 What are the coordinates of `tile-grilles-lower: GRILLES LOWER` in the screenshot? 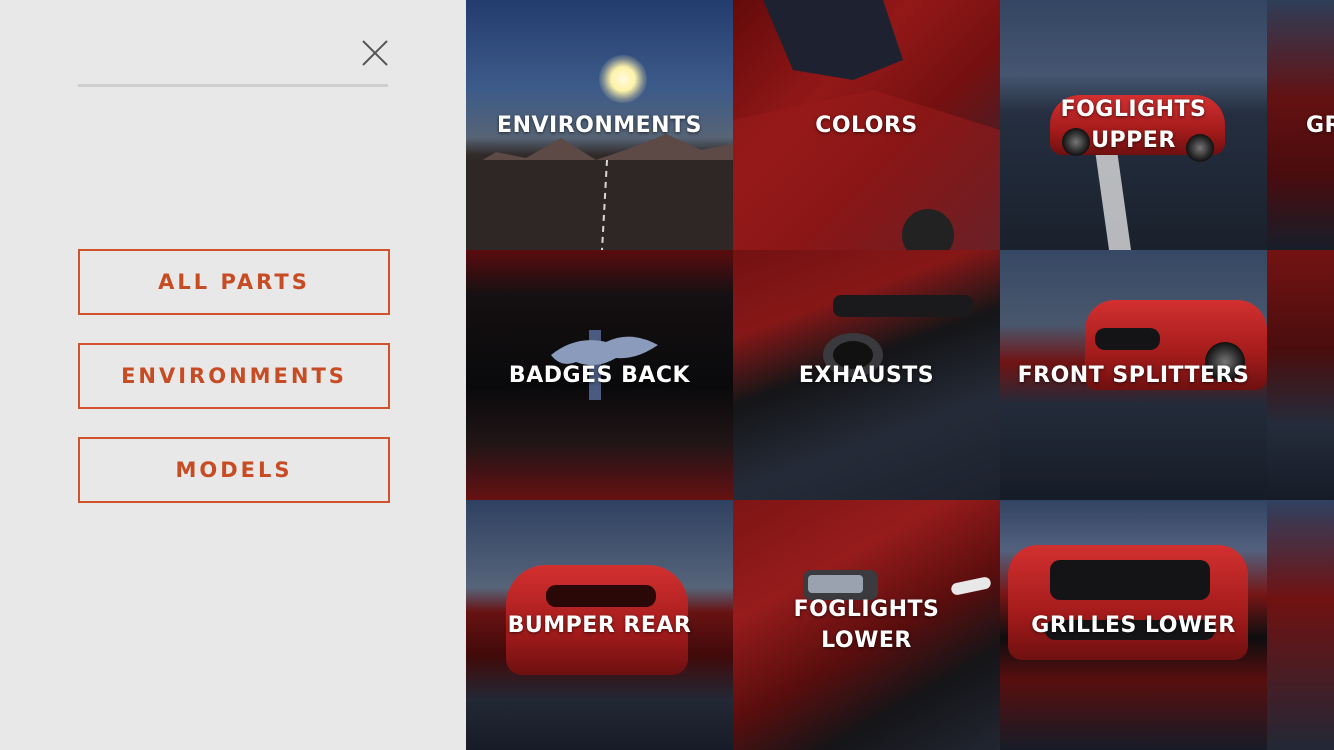 It's located at (1133, 625).